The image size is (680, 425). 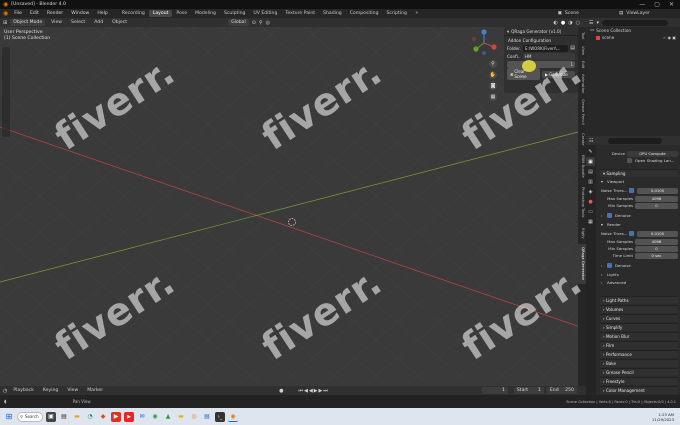 I want to click on app-orange-icon: ◎, so click(x=194, y=417).